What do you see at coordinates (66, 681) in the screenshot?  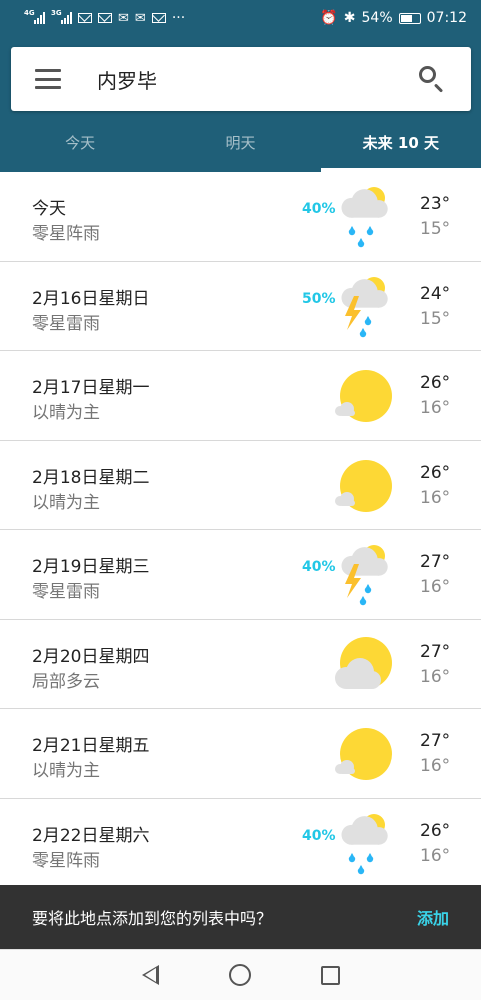 I see `forecast-condition: 局部多云` at bounding box center [66, 681].